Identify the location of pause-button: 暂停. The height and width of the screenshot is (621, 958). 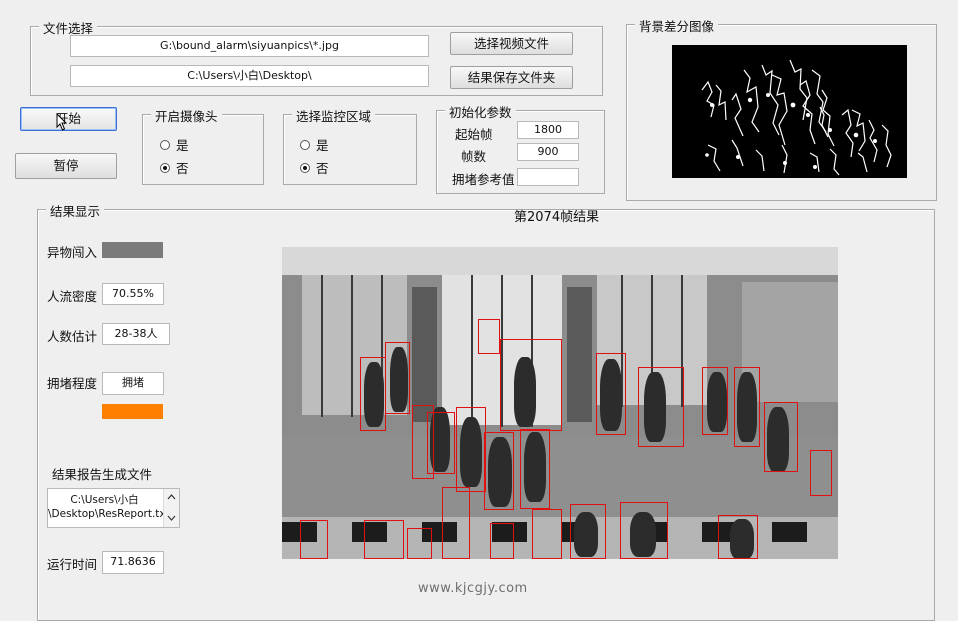
(66, 166).